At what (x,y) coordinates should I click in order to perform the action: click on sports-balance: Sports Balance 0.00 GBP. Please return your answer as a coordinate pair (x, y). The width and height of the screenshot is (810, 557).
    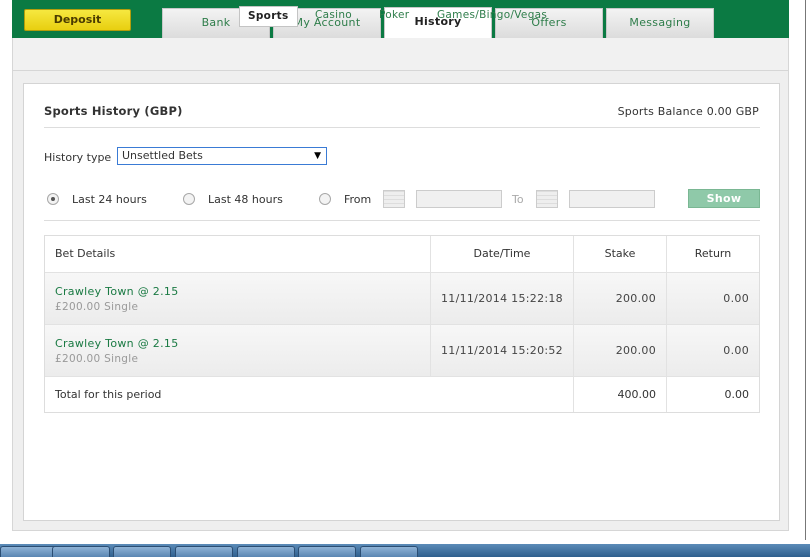
    Looking at the image, I should click on (688, 111).